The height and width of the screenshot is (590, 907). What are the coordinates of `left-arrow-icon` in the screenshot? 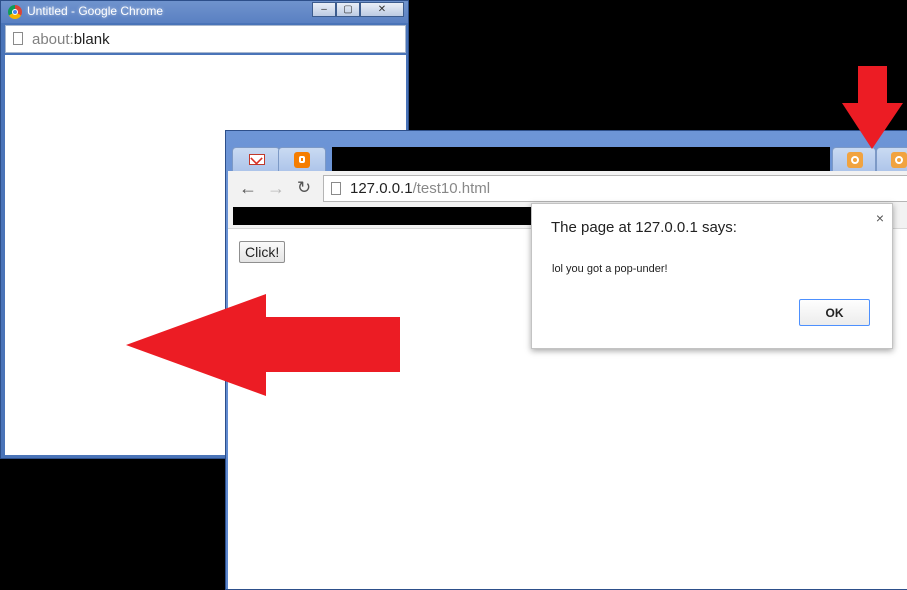 It's located at (263, 345).